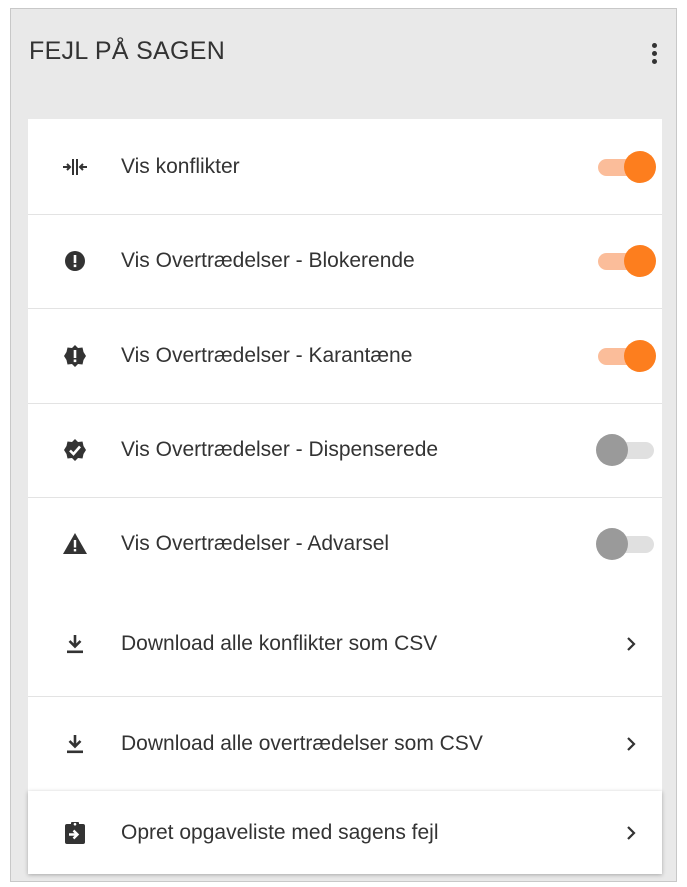 The height and width of the screenshot is (887, 687). I want to click on conflict-split-icon, so click(75, 167).